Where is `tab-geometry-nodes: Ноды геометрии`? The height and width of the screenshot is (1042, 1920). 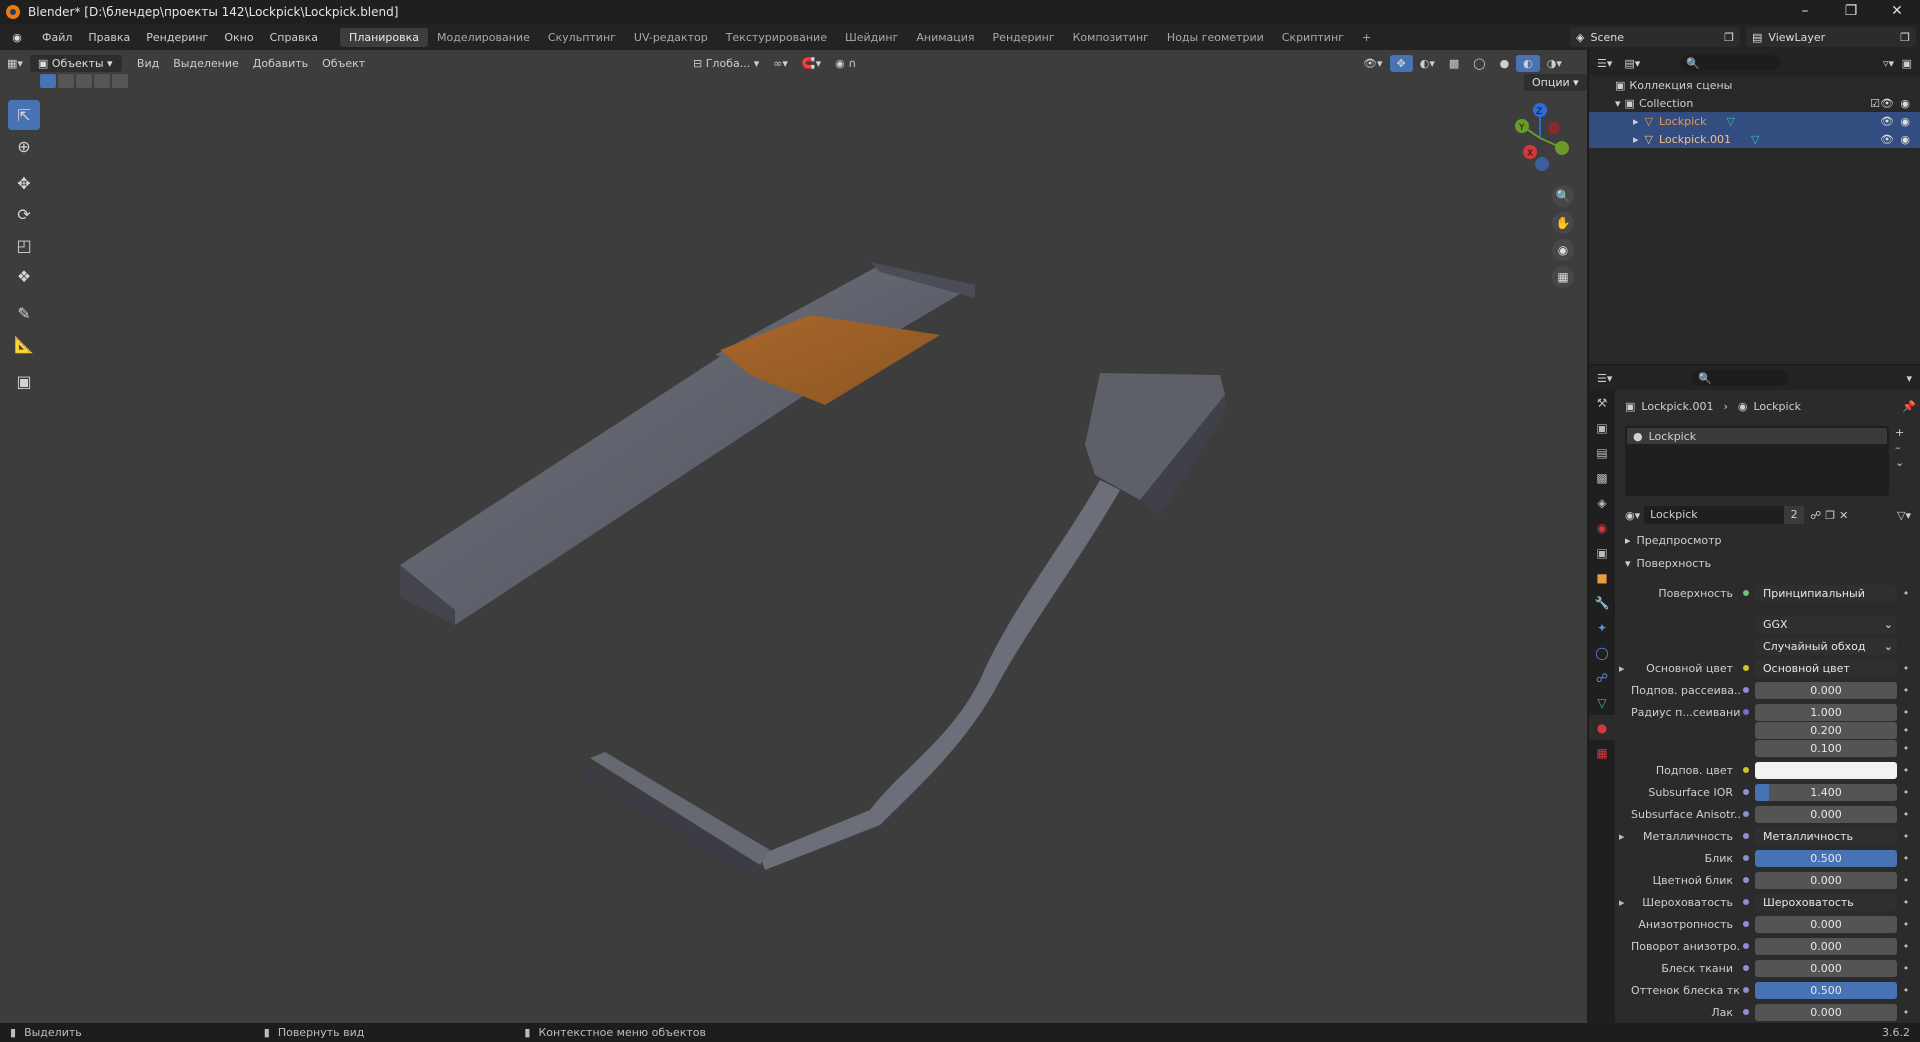 tab-geometry-nodes: Ноды геометрии is located at coordinates (1215, 37).